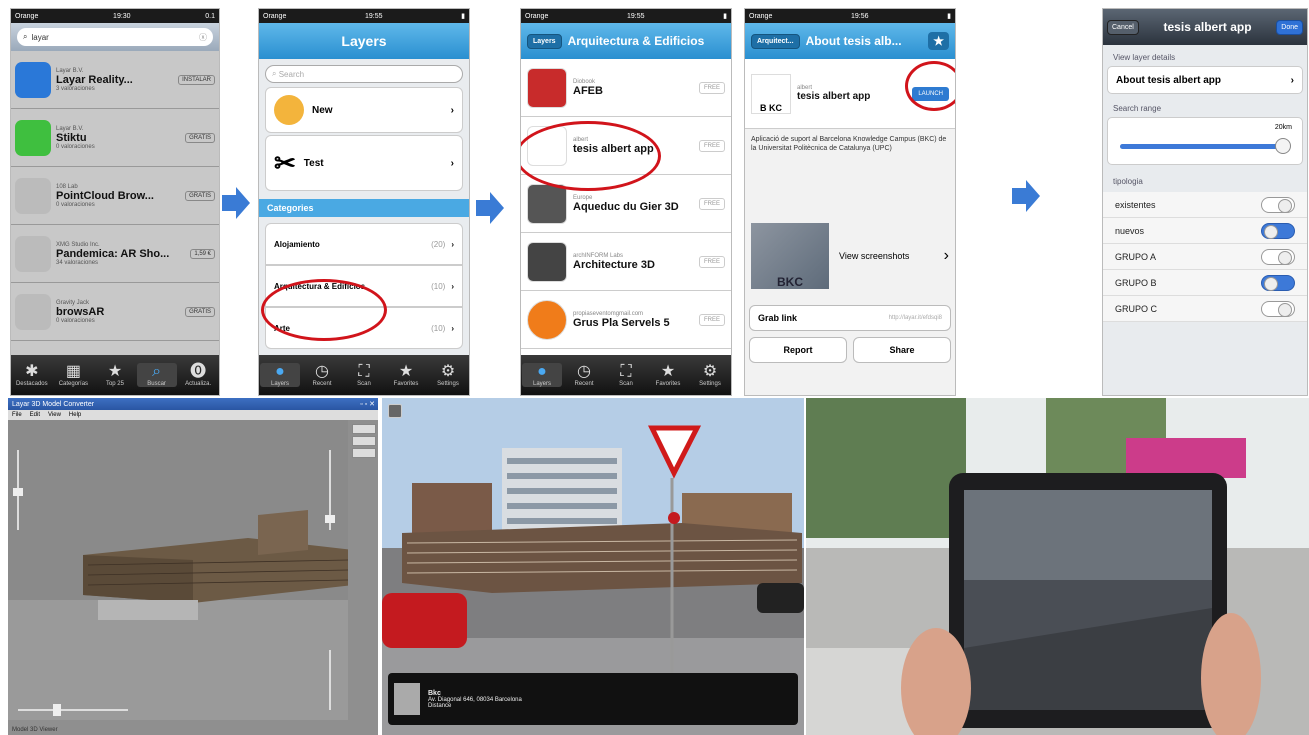  What do you see at coordinates (1205, 80) in the screenshot?
I see `about-layer-row: About tesis albert app ›` at bounding box center [1205, 80].